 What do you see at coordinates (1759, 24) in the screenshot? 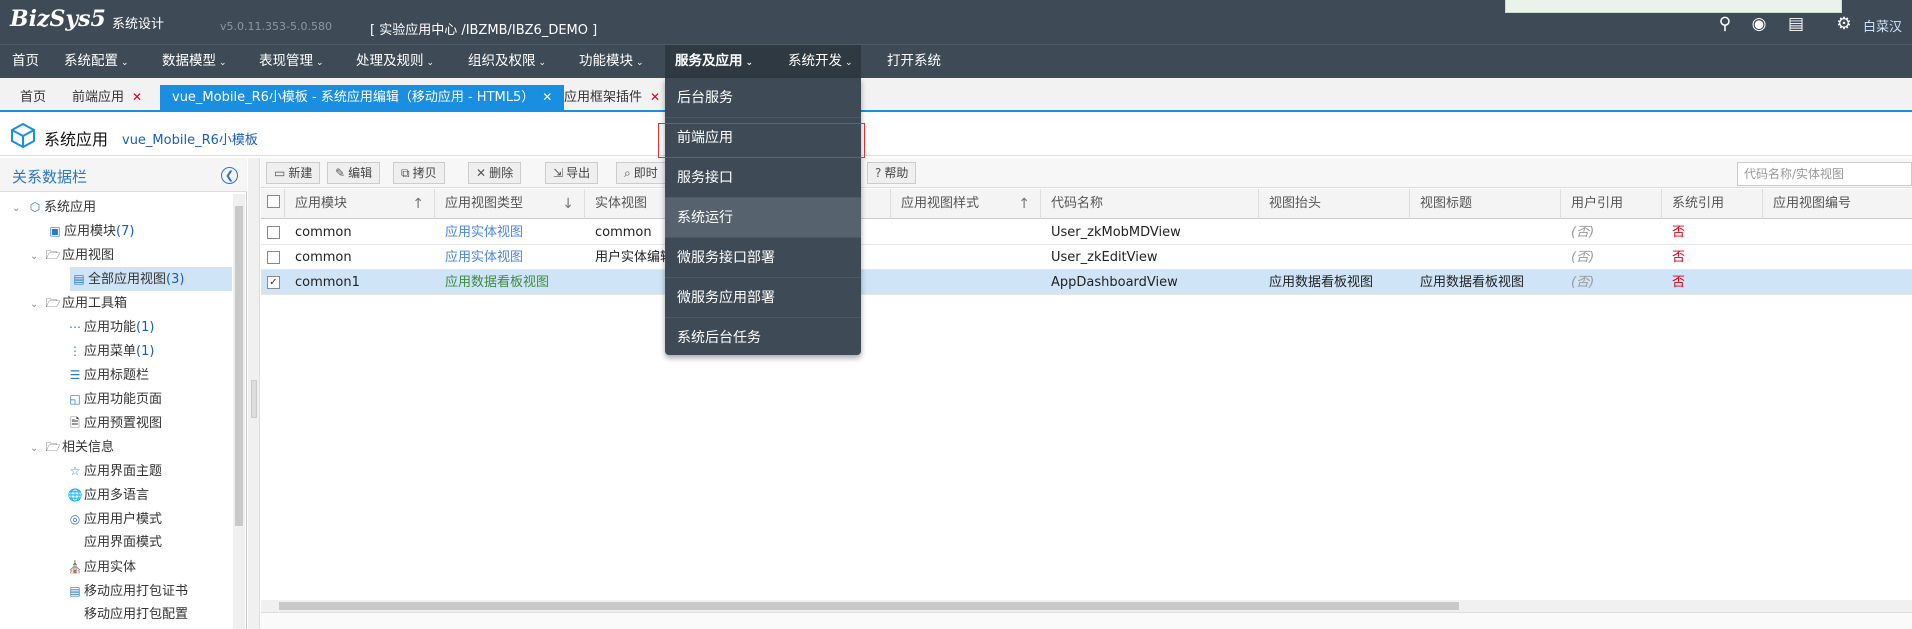
I see `github-icon: ◉` at bounding box center [1759, 24].